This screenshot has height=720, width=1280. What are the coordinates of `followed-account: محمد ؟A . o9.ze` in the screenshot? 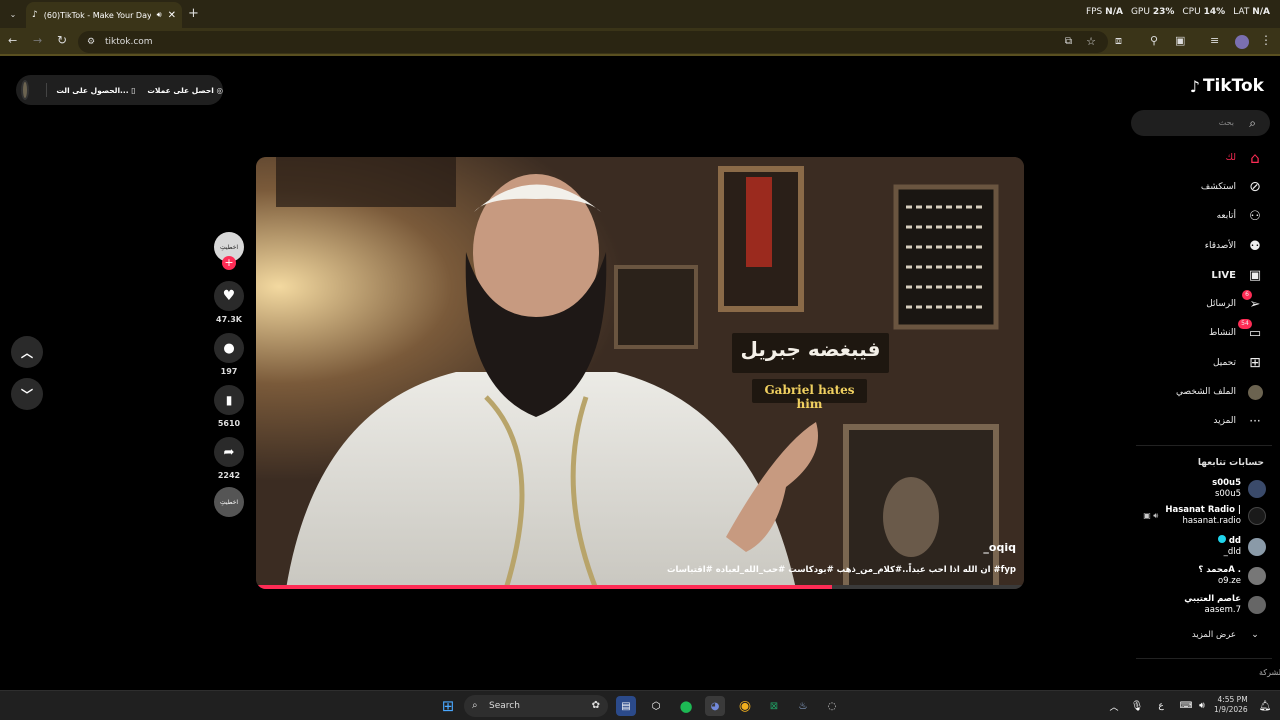 It's located at (1232, 576).